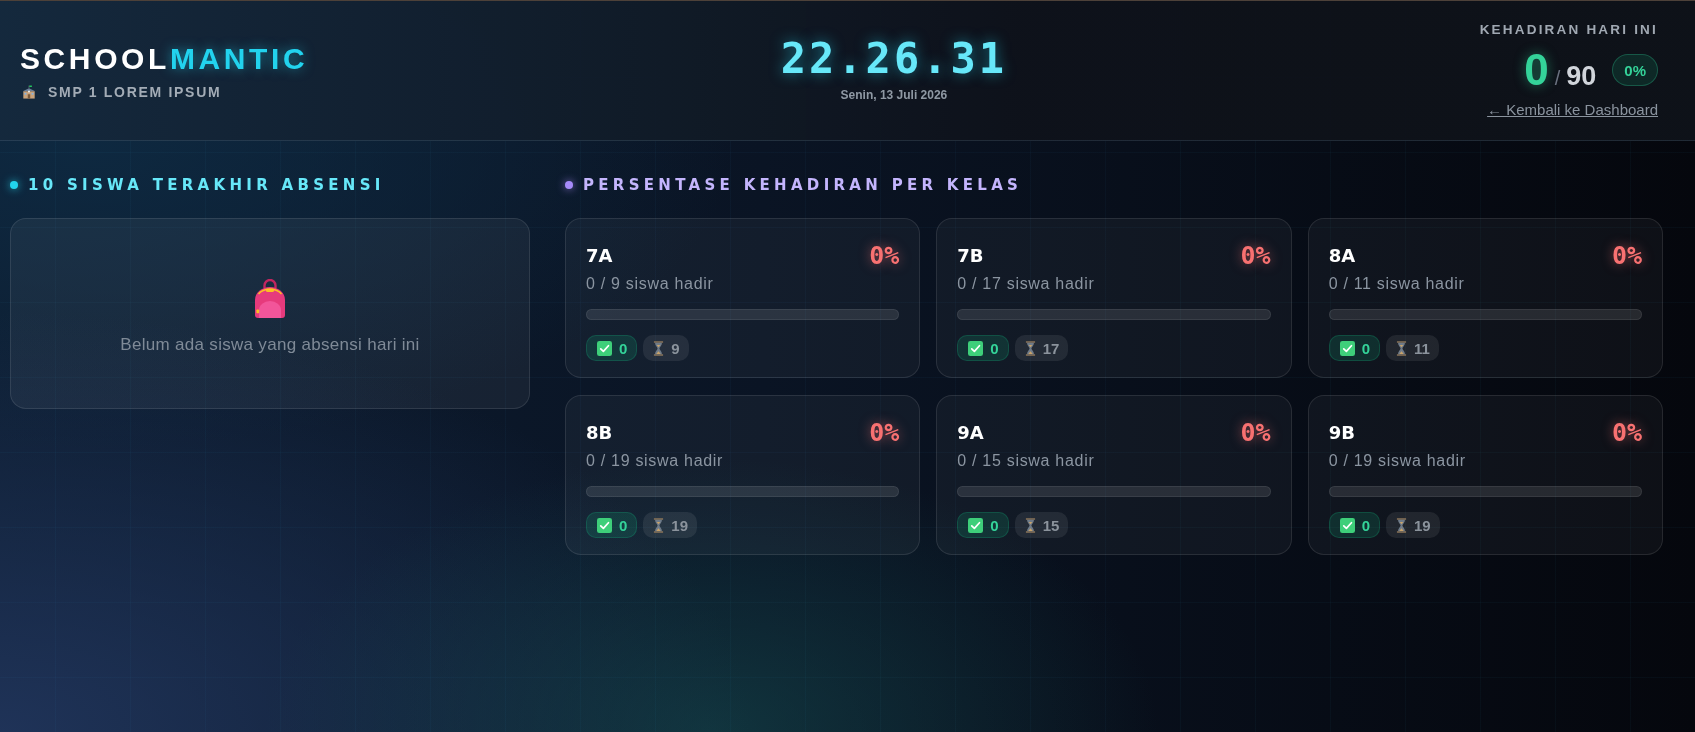  What do you see at coordinates (1026, 284) in the screenshot?
I see `attendance-summary: 0 / 17 siswa hadir` at bounding box center [1026, 284].